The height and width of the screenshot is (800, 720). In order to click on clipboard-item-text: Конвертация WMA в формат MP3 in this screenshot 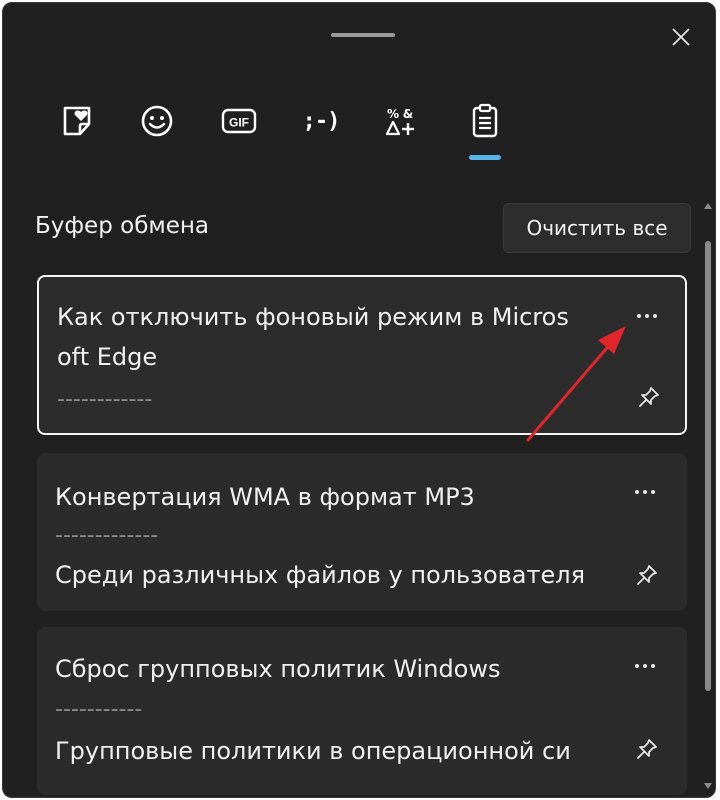, I will do `click(265, 497)`.